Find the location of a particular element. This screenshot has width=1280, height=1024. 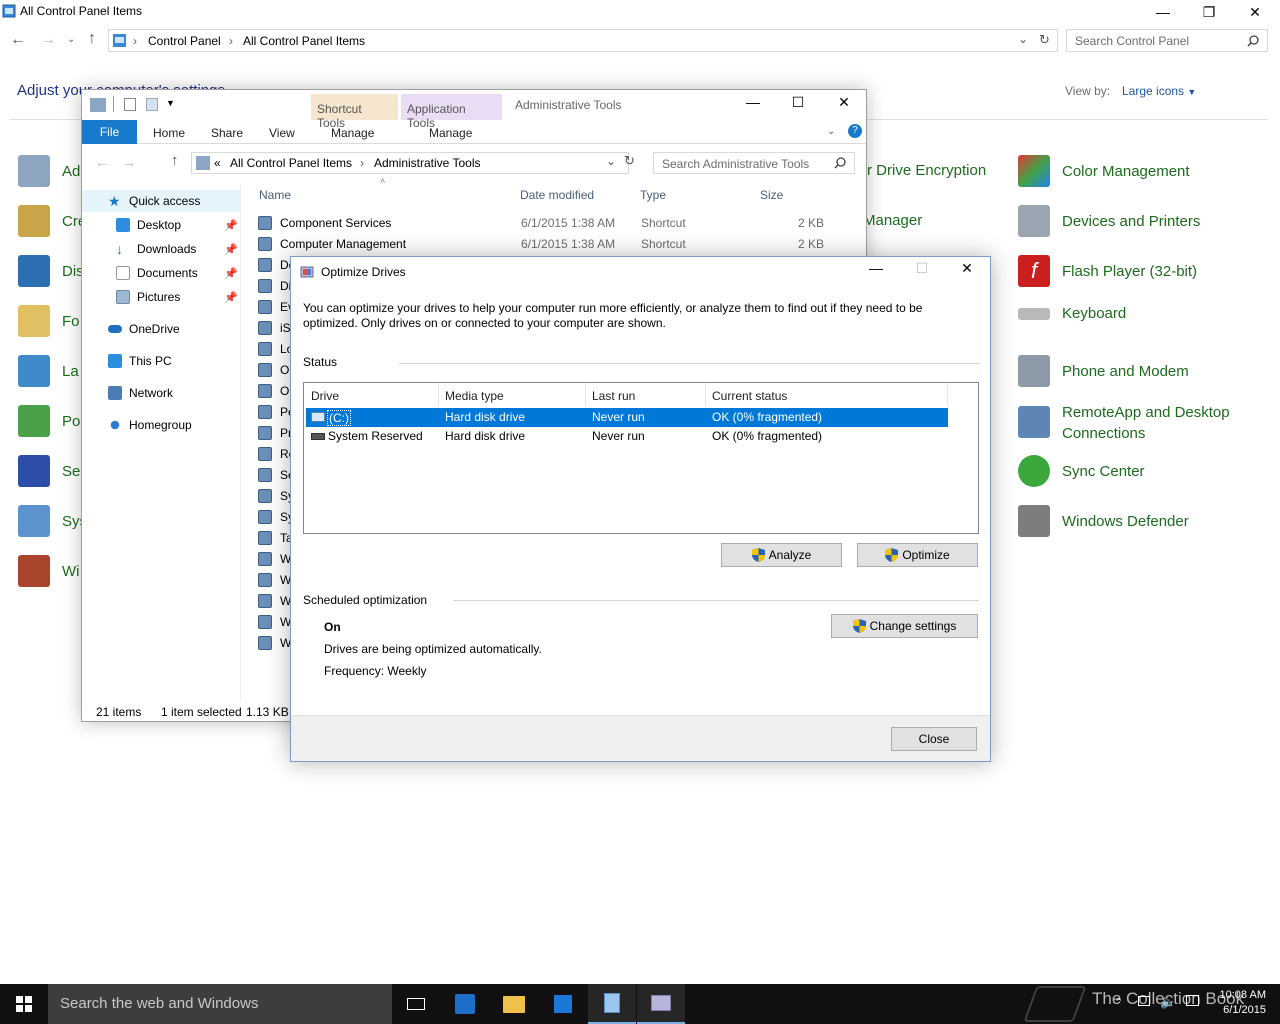

column-header-date: Date modified is located at coordinates (557, 195).